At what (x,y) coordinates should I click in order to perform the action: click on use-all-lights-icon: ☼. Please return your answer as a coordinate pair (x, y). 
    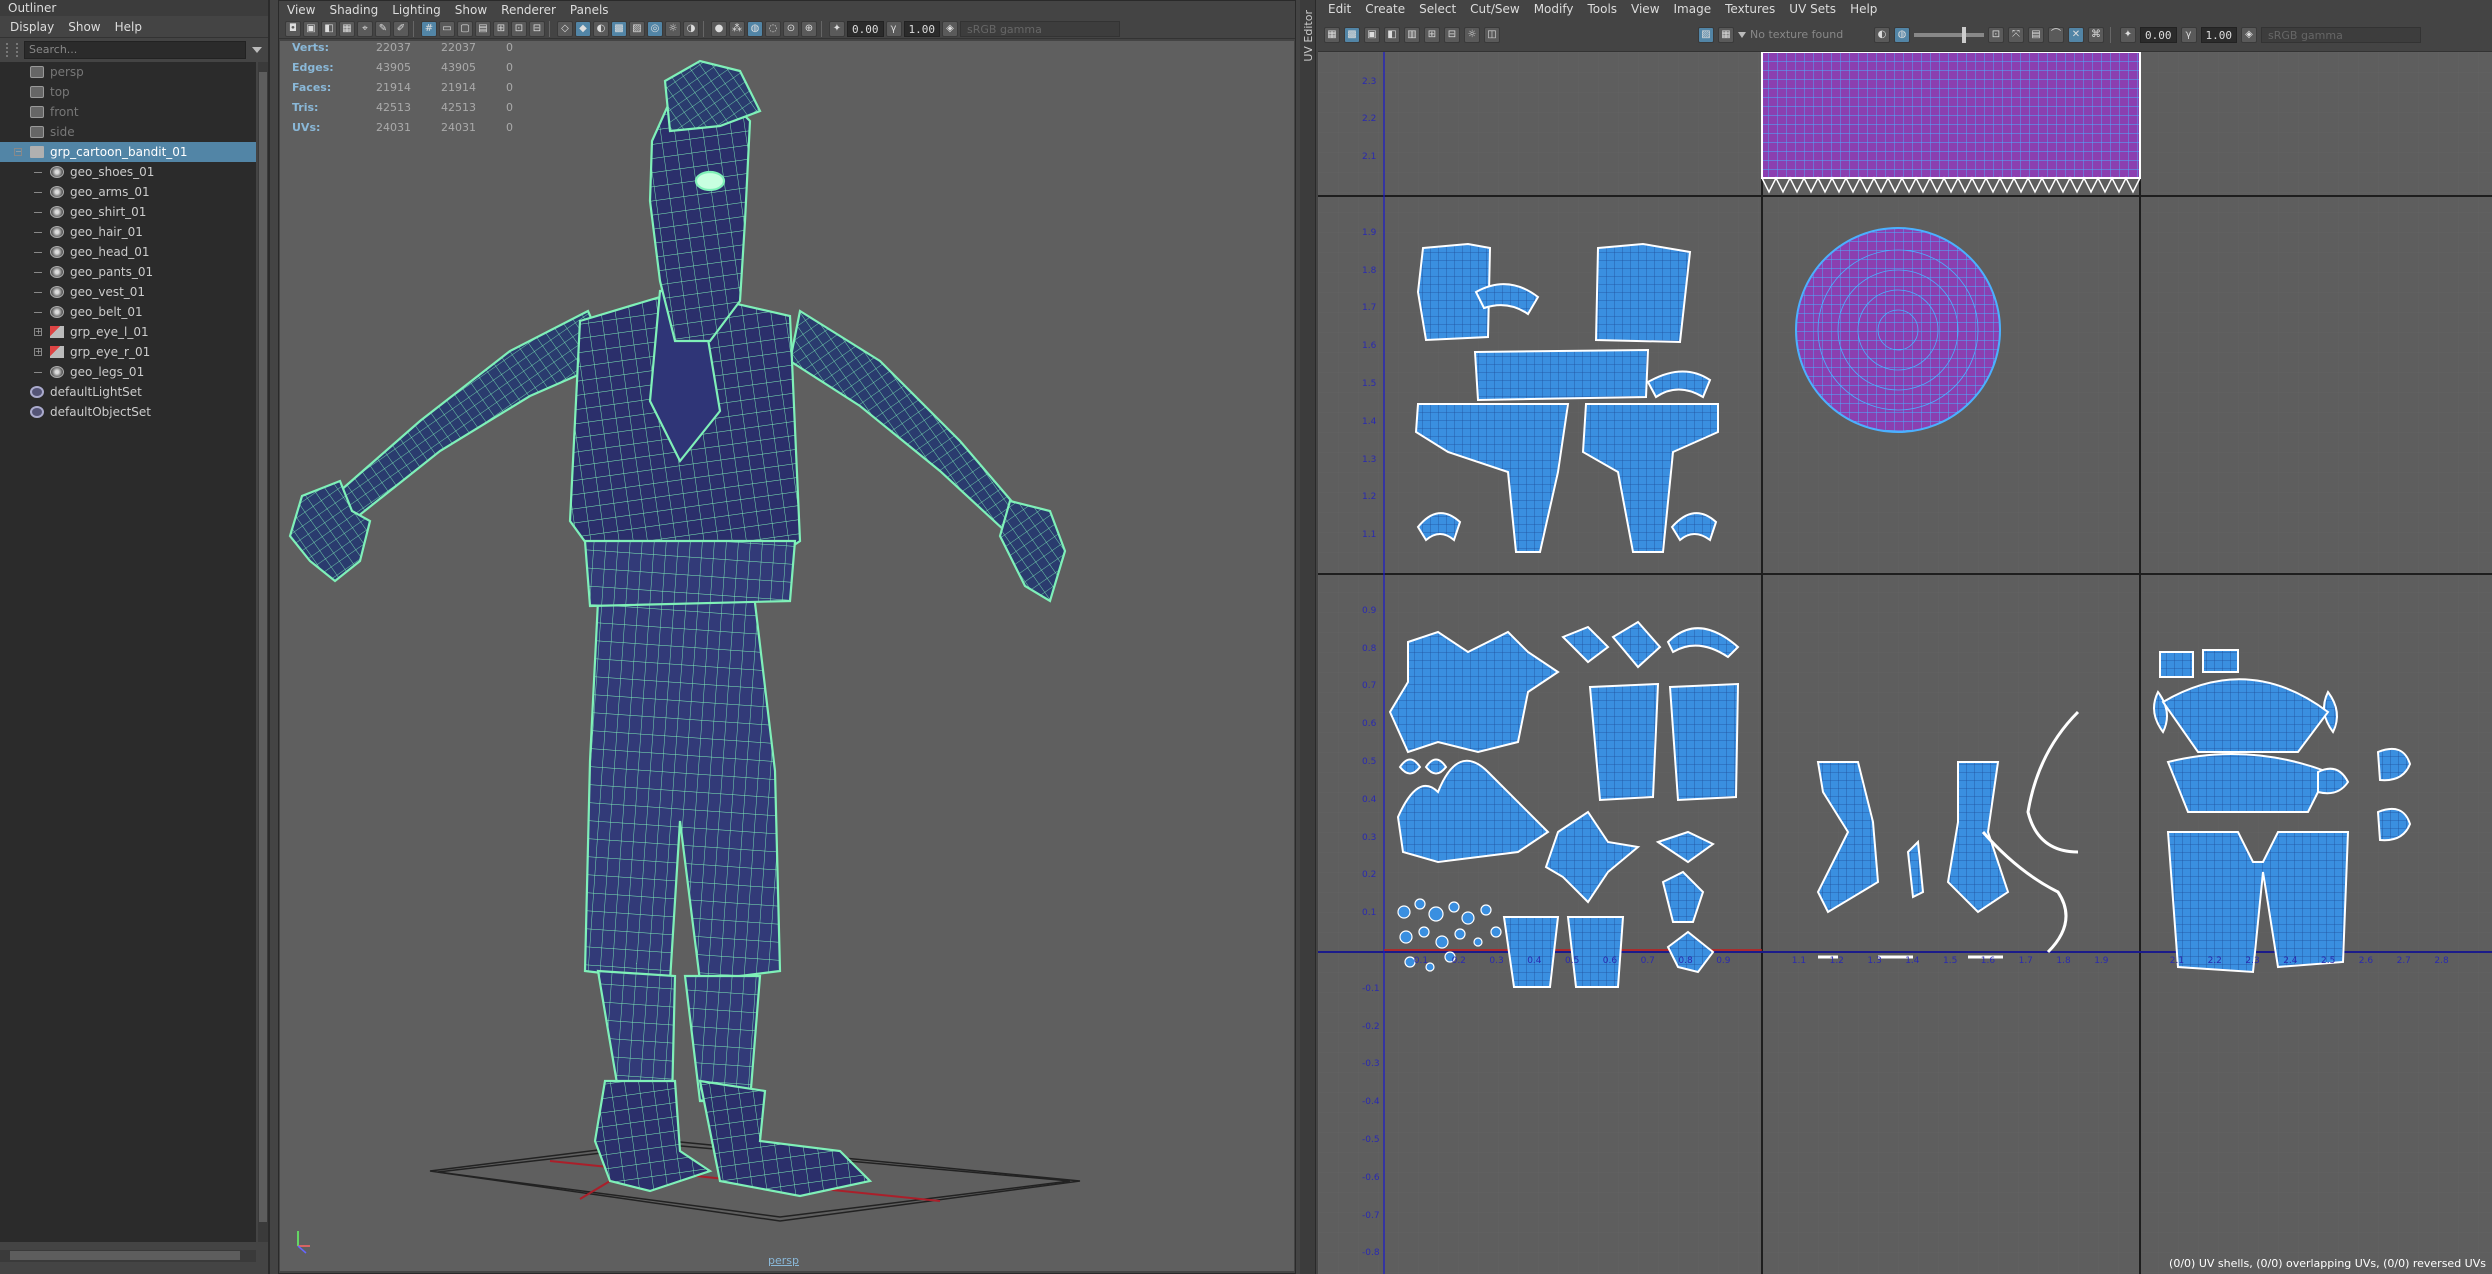
    Looking at the image, I should click on (673, 28).